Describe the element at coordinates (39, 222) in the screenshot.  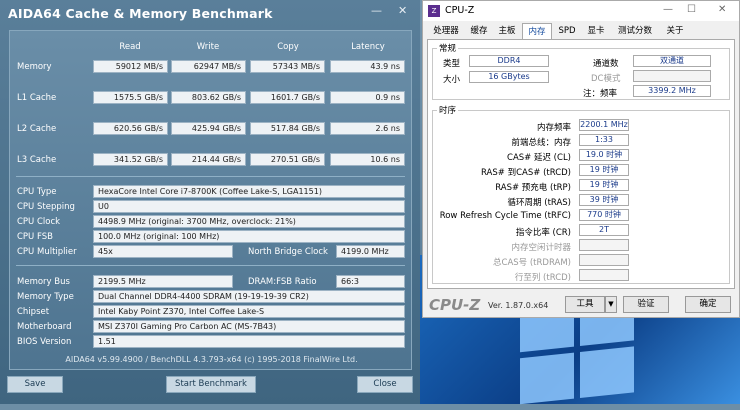
I see `cpu-clock-label: CPU Clock` at that location.